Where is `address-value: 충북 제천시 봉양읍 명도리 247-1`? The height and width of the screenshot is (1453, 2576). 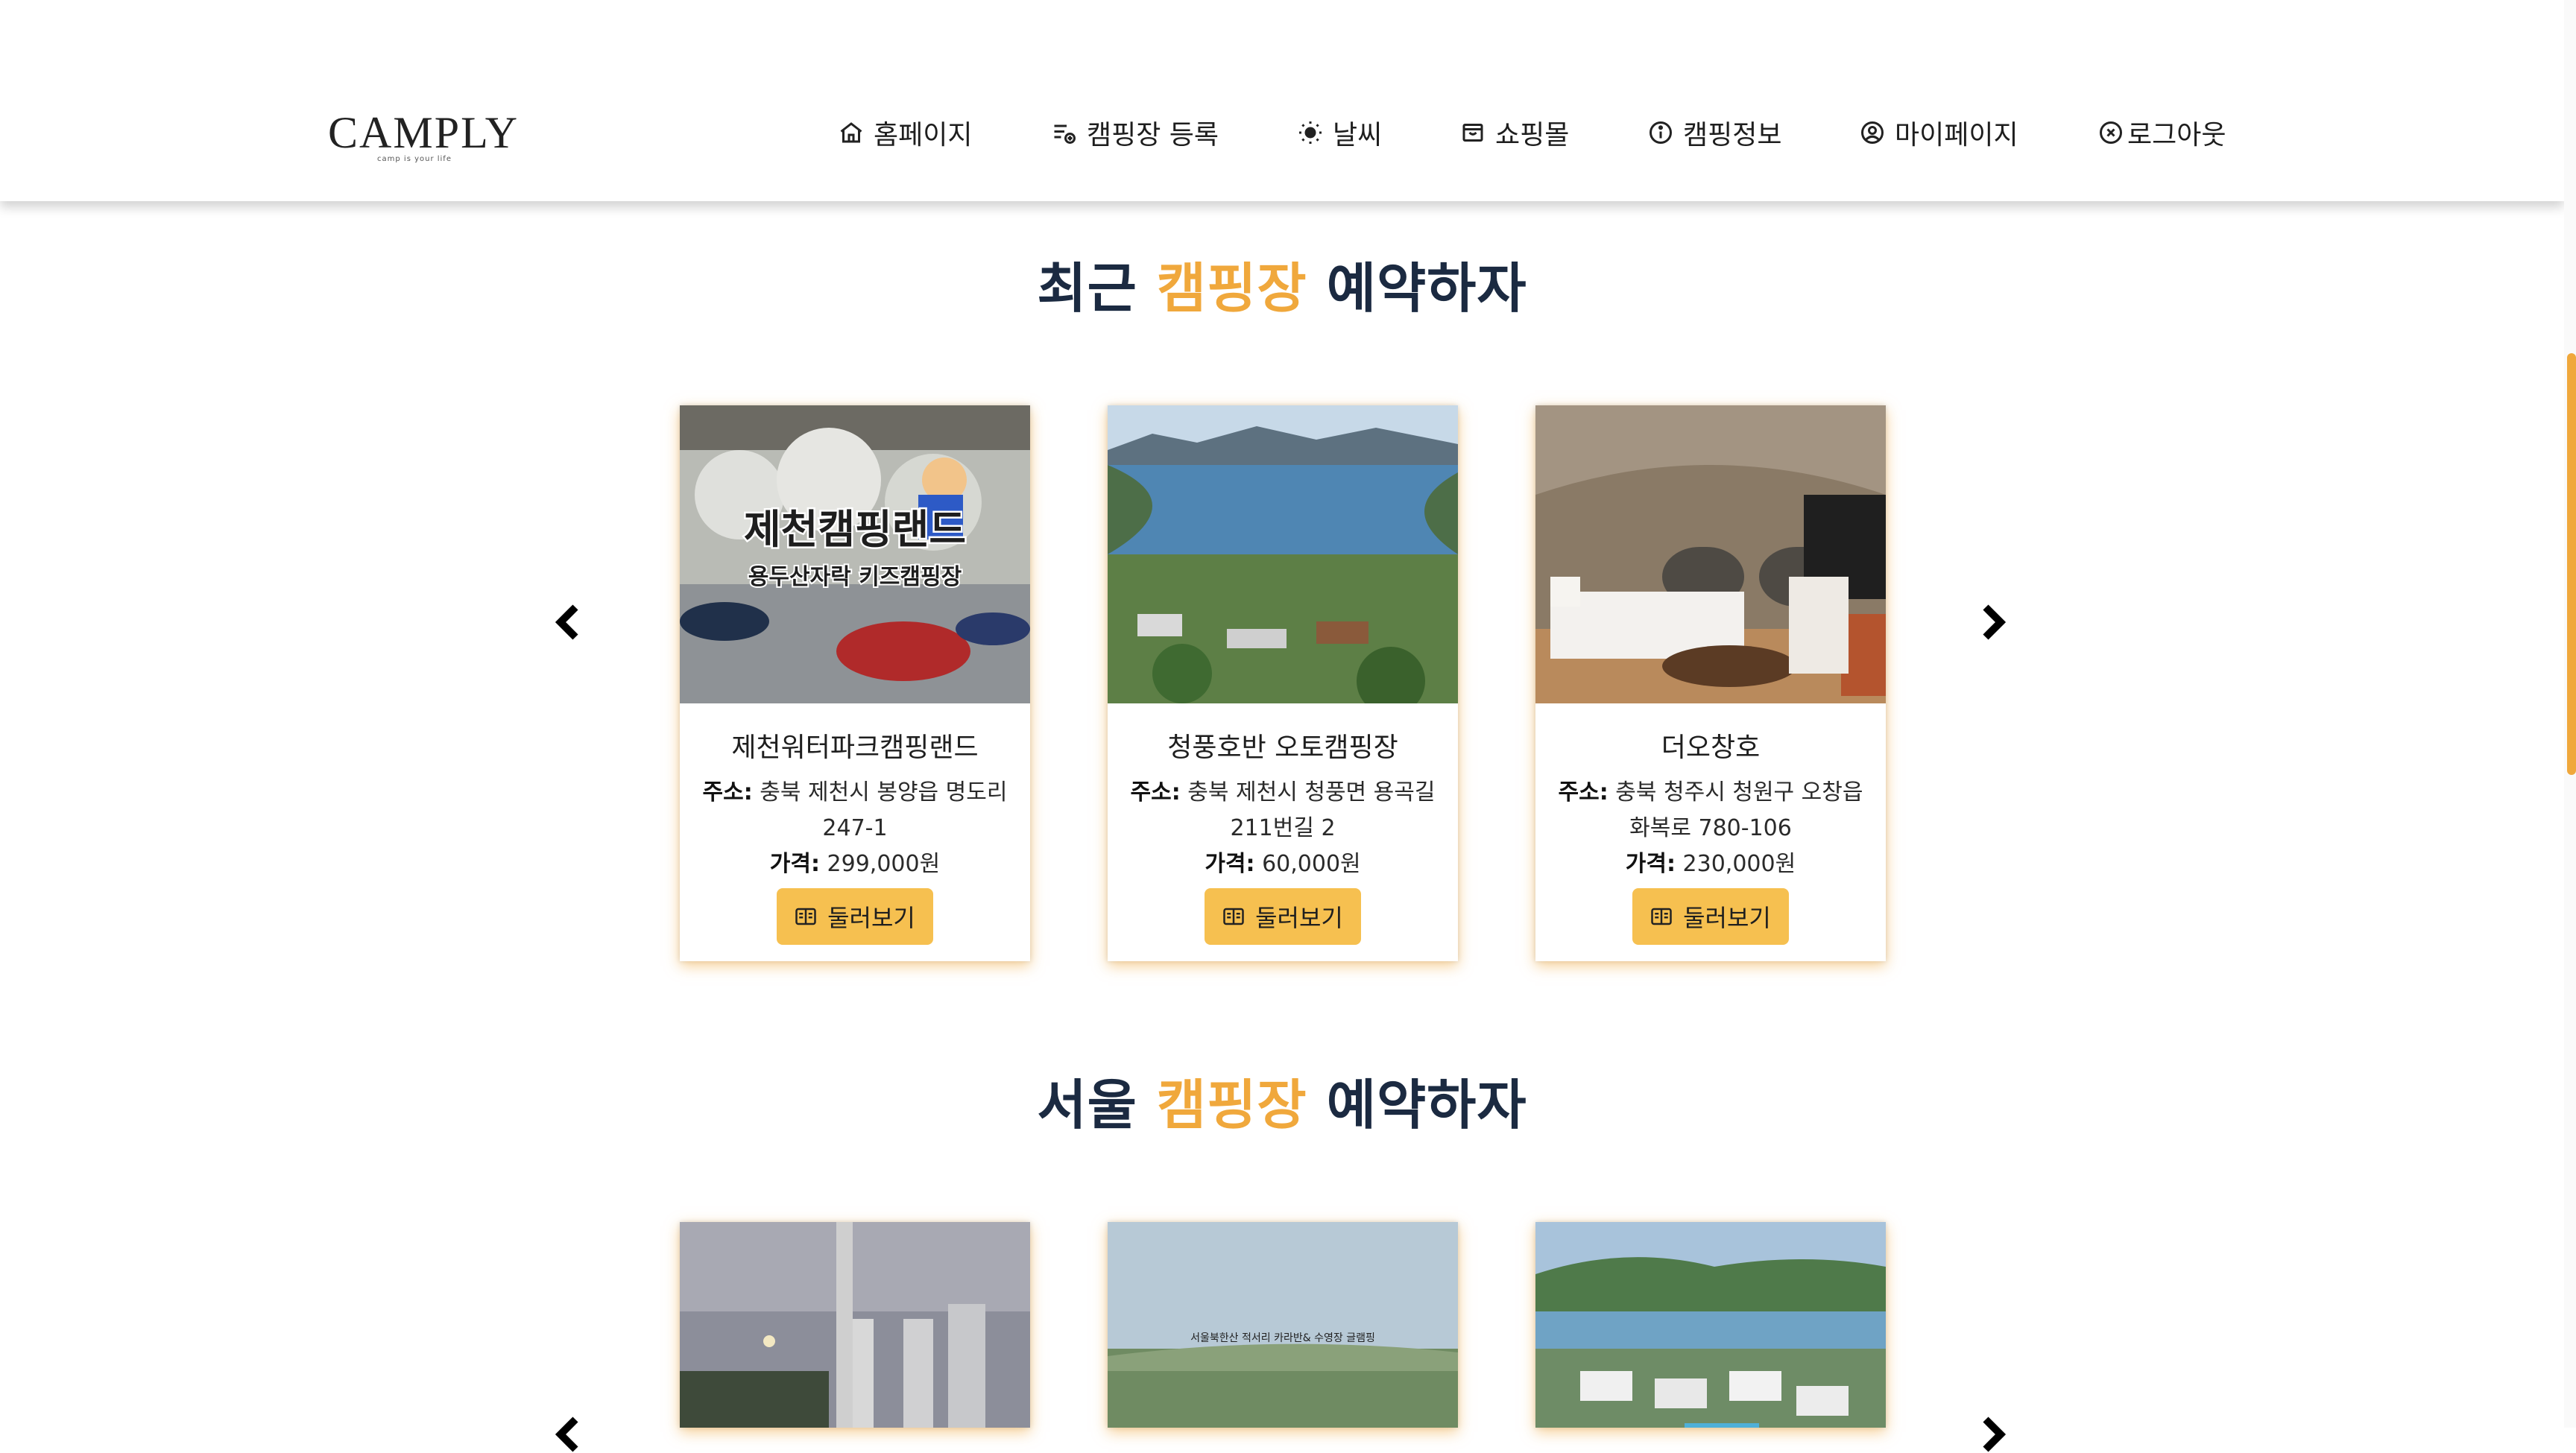
address-value: 충북 제천시 봉양읍 명도리 247-1 is located at coordinates (884, 810).